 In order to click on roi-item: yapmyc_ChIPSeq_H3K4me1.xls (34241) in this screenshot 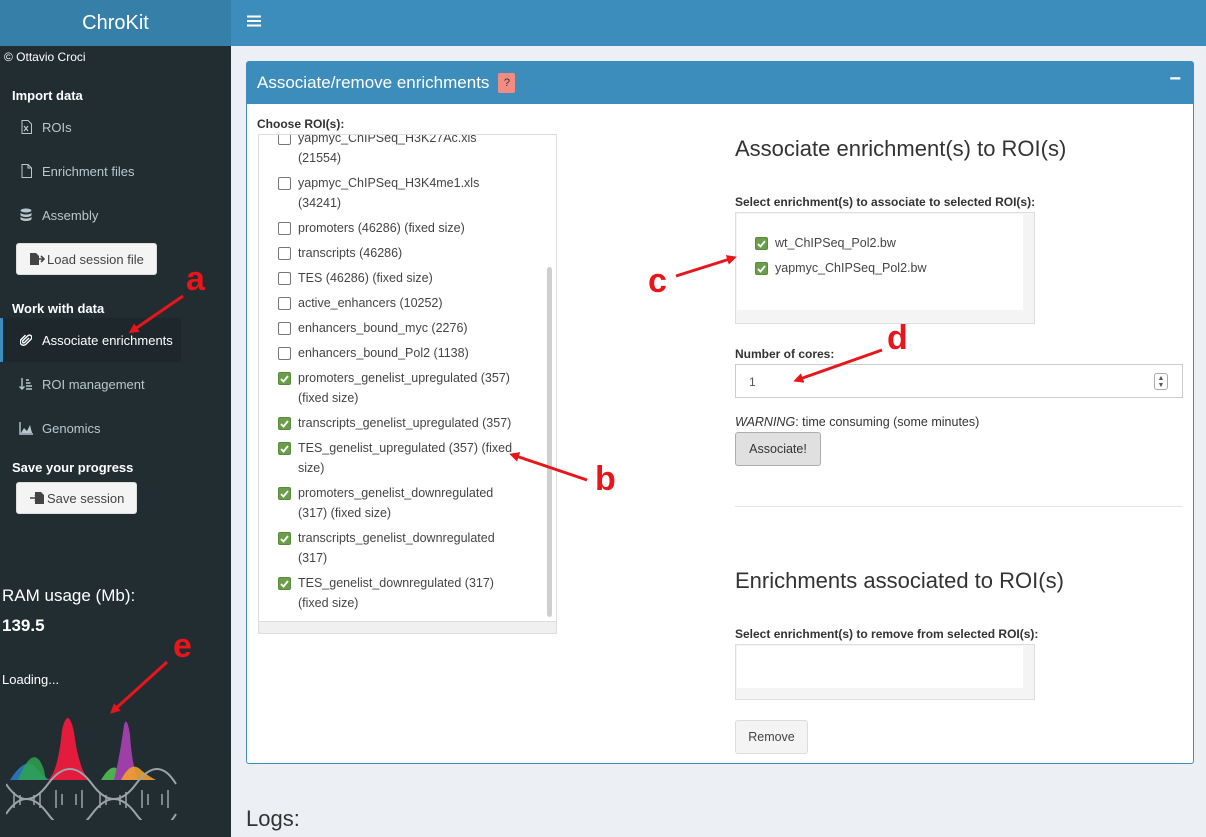, I will do `click(398, 193)`.